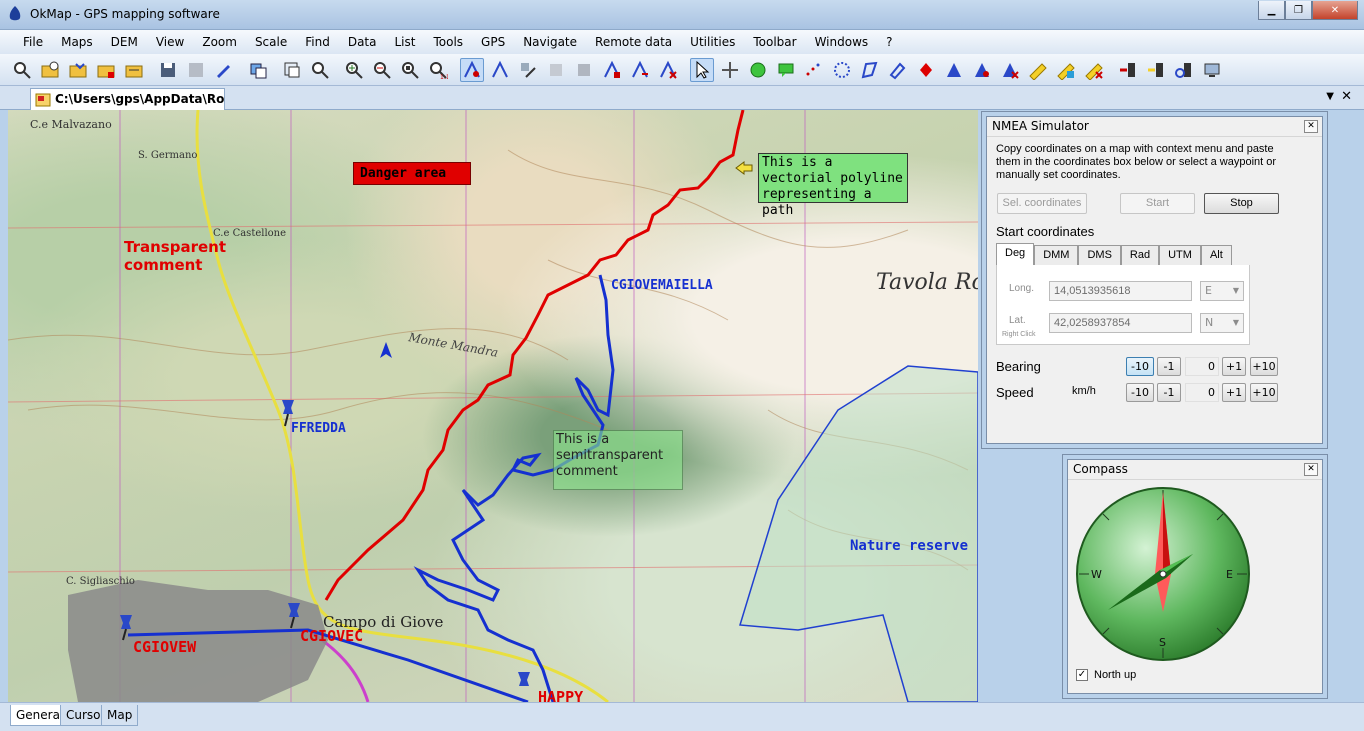 The width and height of the screenshot is (1364, 731). Describe the element at coordinates (258, 70) in the screenshot. I see `layers-button` at that location.